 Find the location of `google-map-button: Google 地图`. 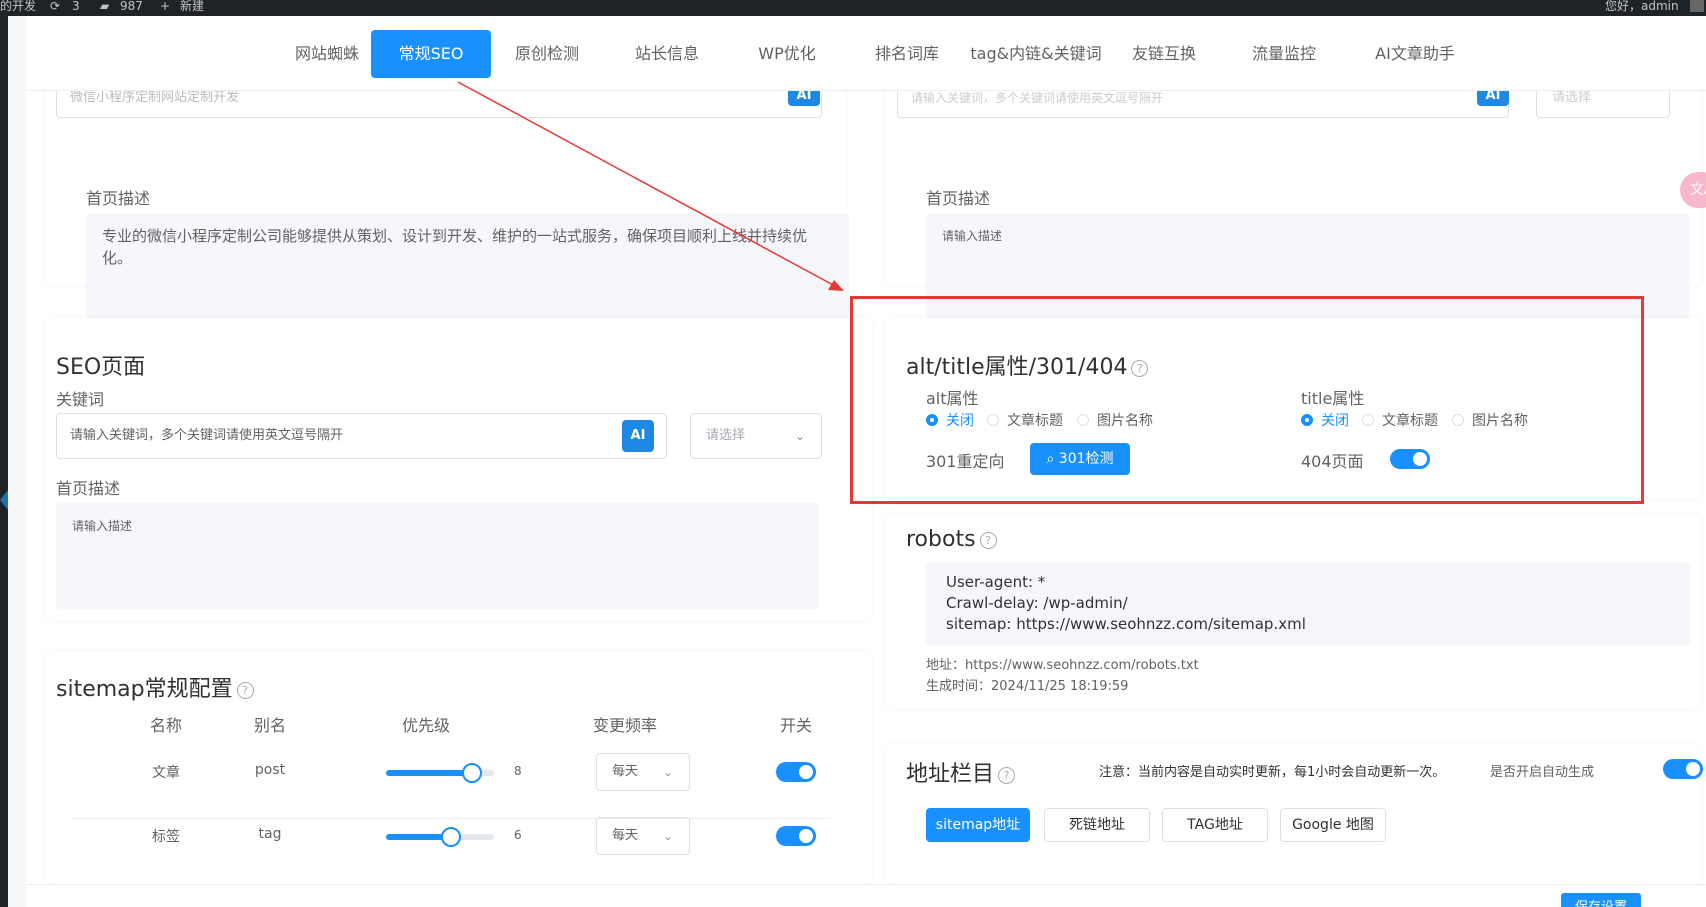

google-map-button: Google 地图 is located at coordinates (1333, 825).